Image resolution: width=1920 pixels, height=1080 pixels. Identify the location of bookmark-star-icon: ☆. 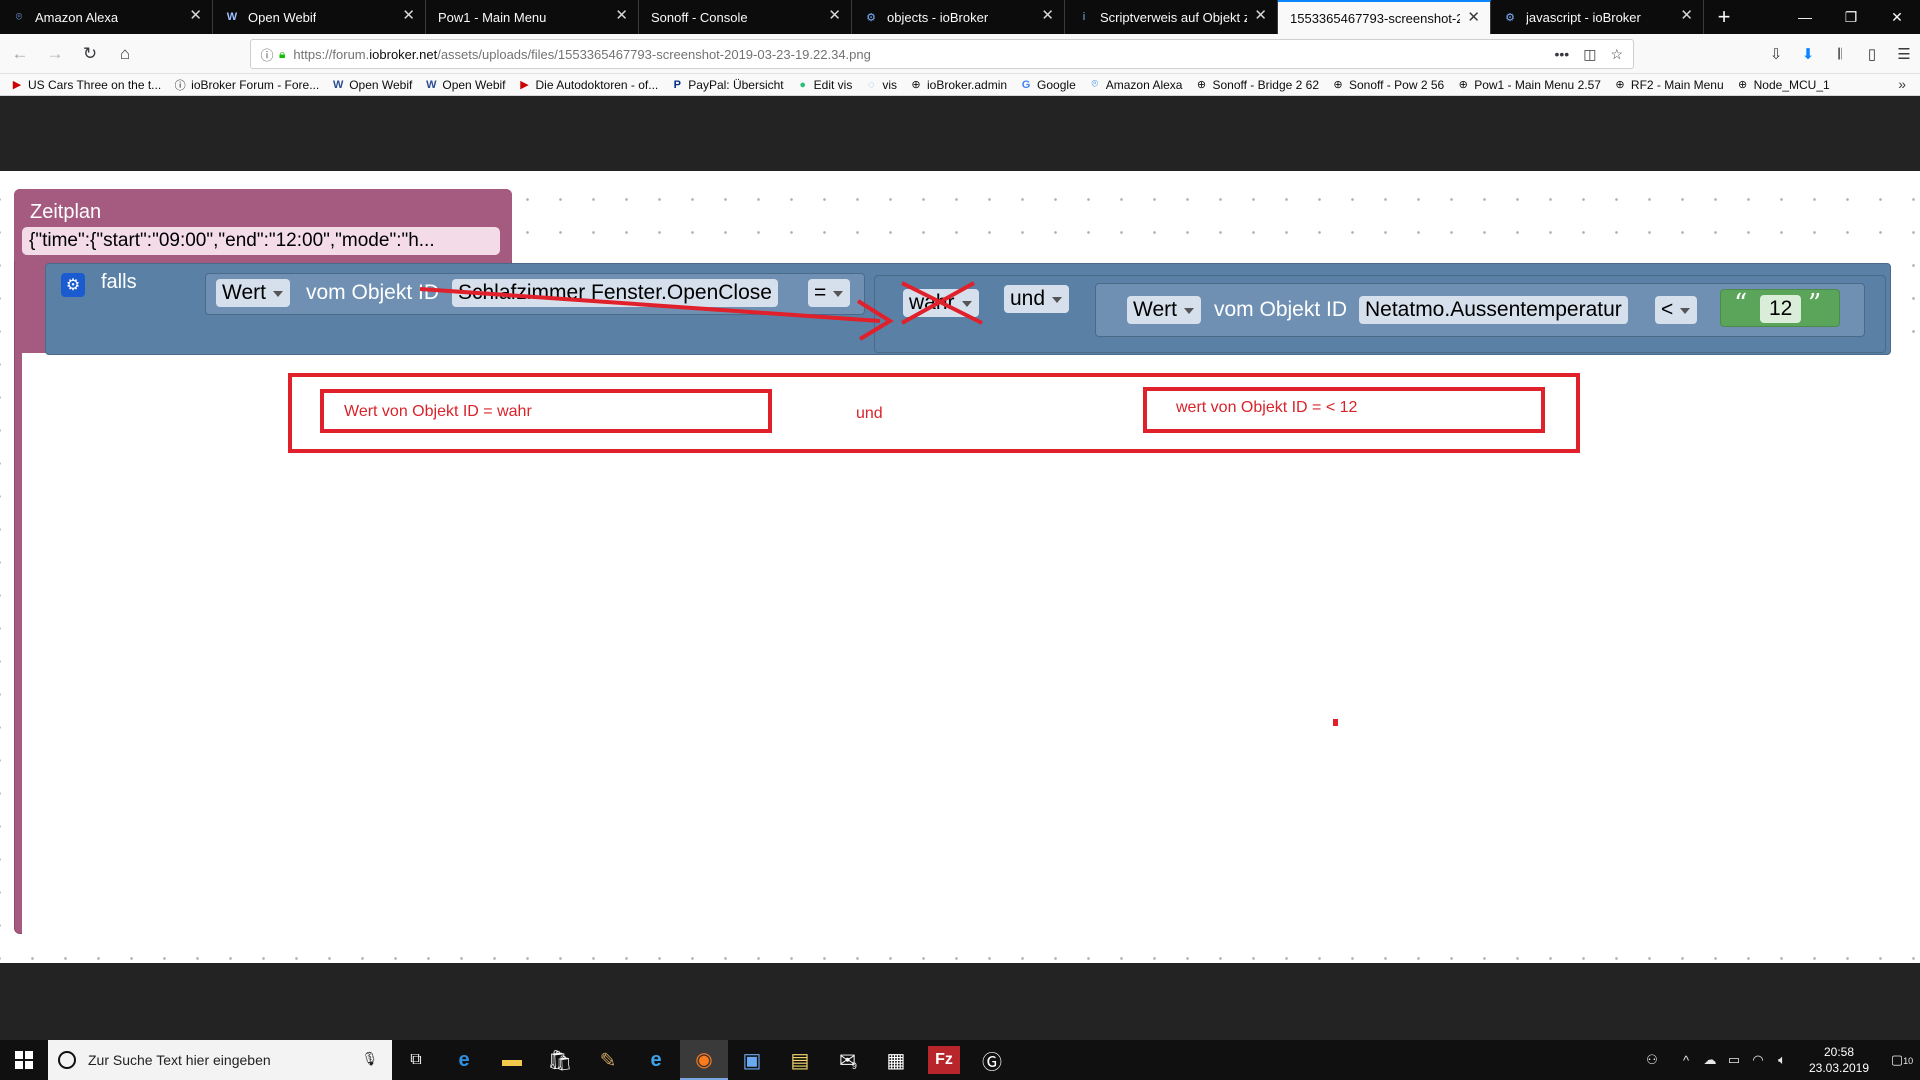
(1616, 54).